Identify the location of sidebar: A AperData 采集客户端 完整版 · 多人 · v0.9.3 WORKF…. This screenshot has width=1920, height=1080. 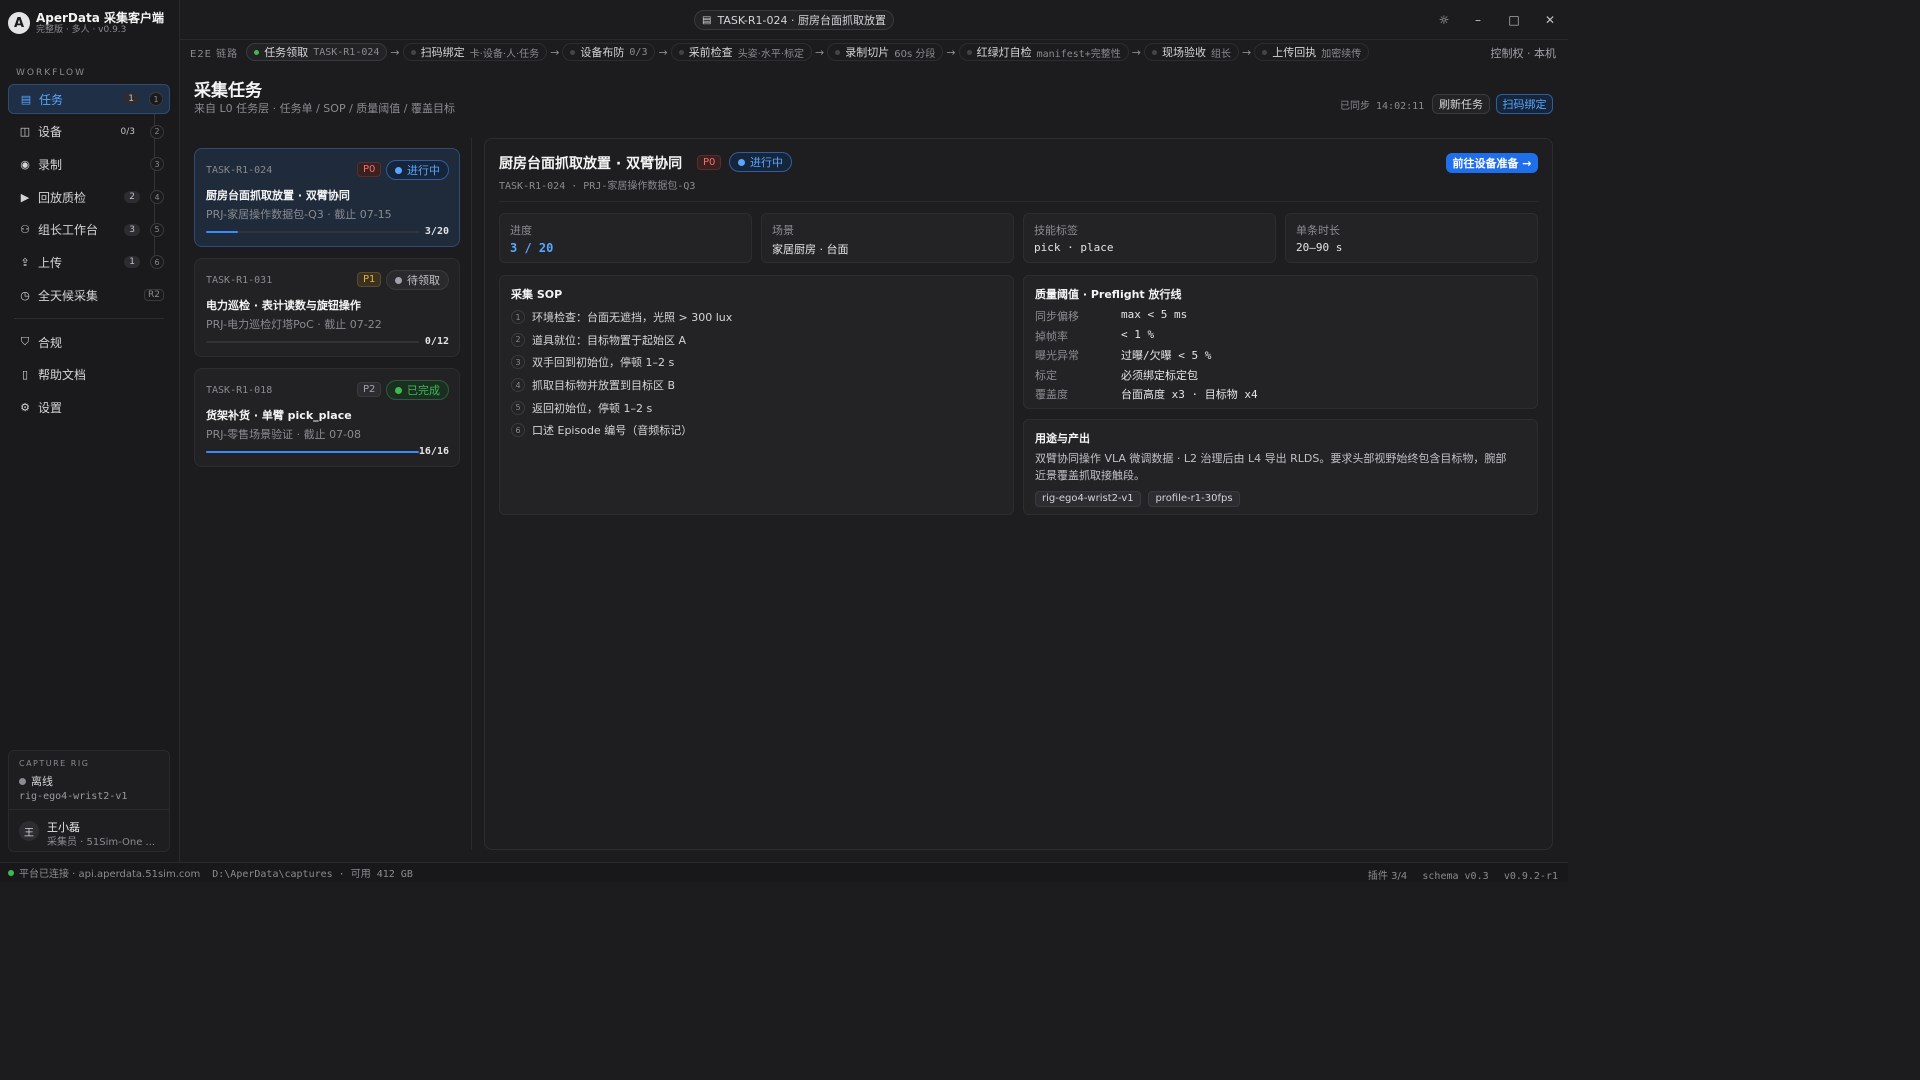
(90, 431).